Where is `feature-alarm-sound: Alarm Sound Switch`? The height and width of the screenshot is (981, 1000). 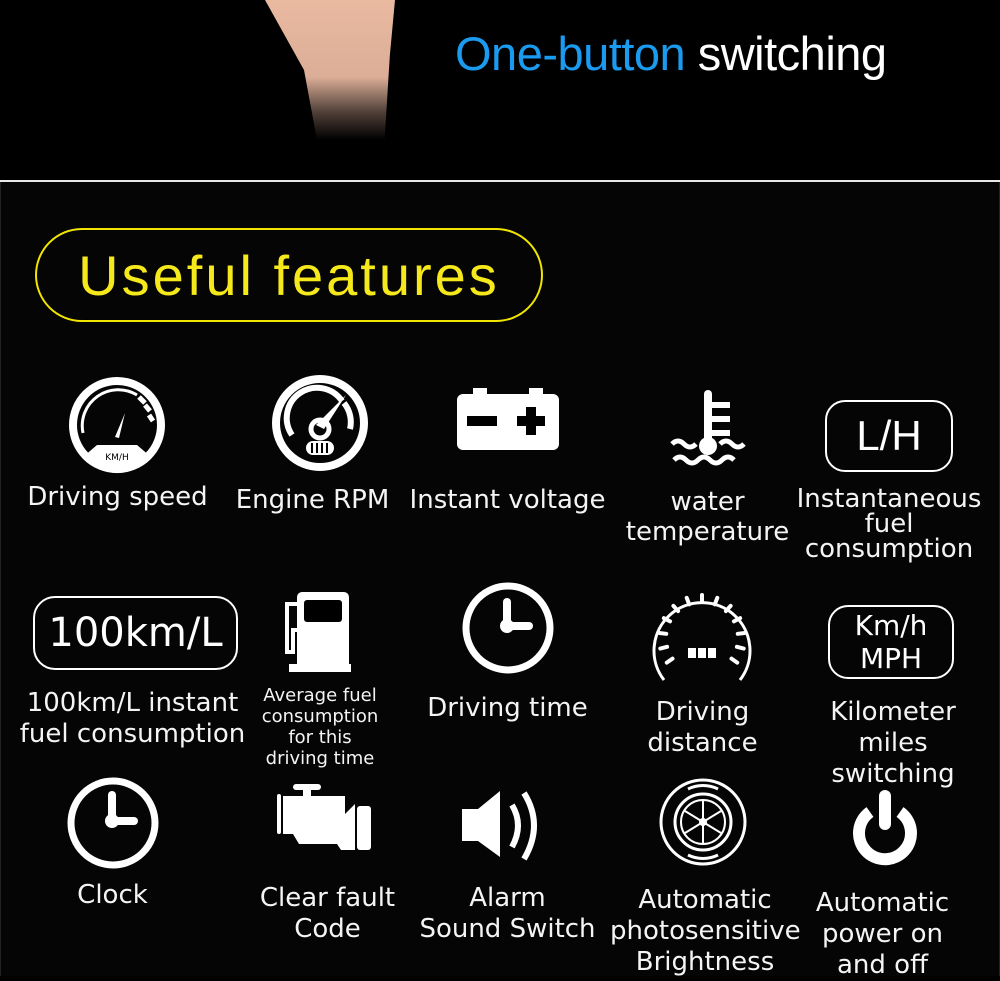 feature-alarm-sound: Alarm Sound Switch is located at coordinates (507, 865).